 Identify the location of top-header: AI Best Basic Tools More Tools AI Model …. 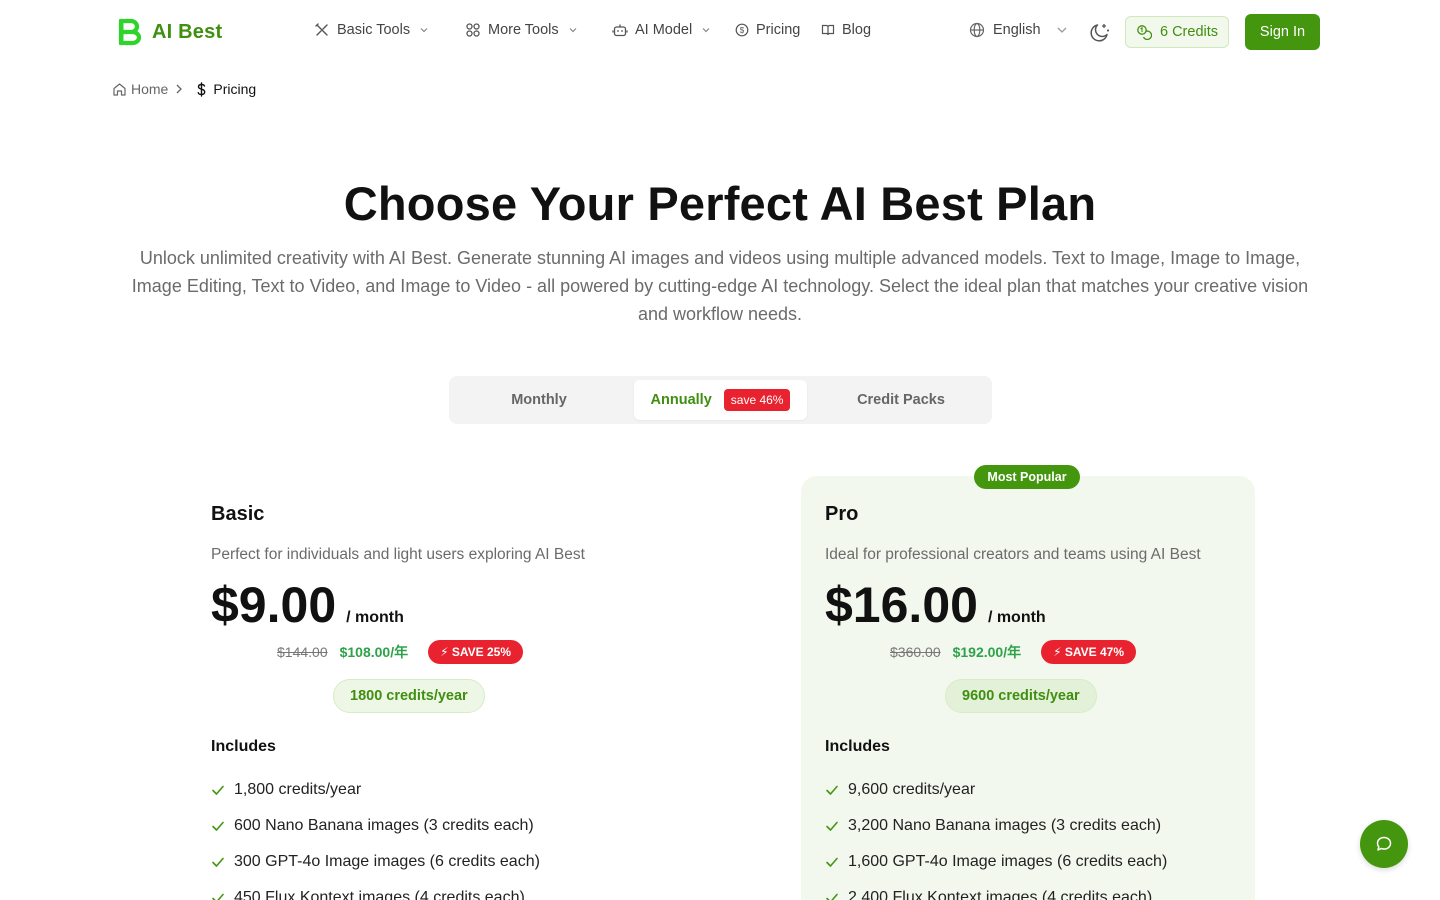
(720, 32).